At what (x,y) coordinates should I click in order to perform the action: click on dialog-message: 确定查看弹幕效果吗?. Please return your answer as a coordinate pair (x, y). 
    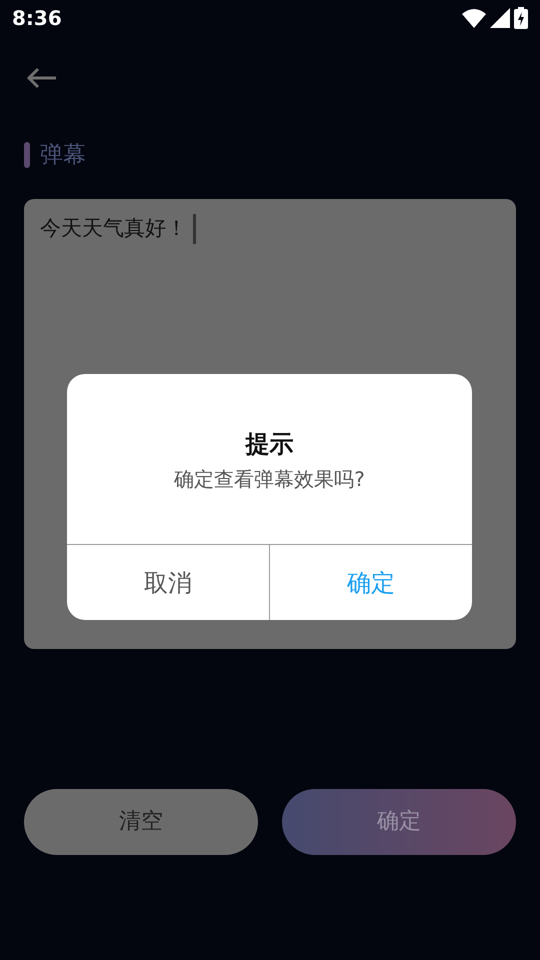
    Looking at the image, I should click on (269, 478).